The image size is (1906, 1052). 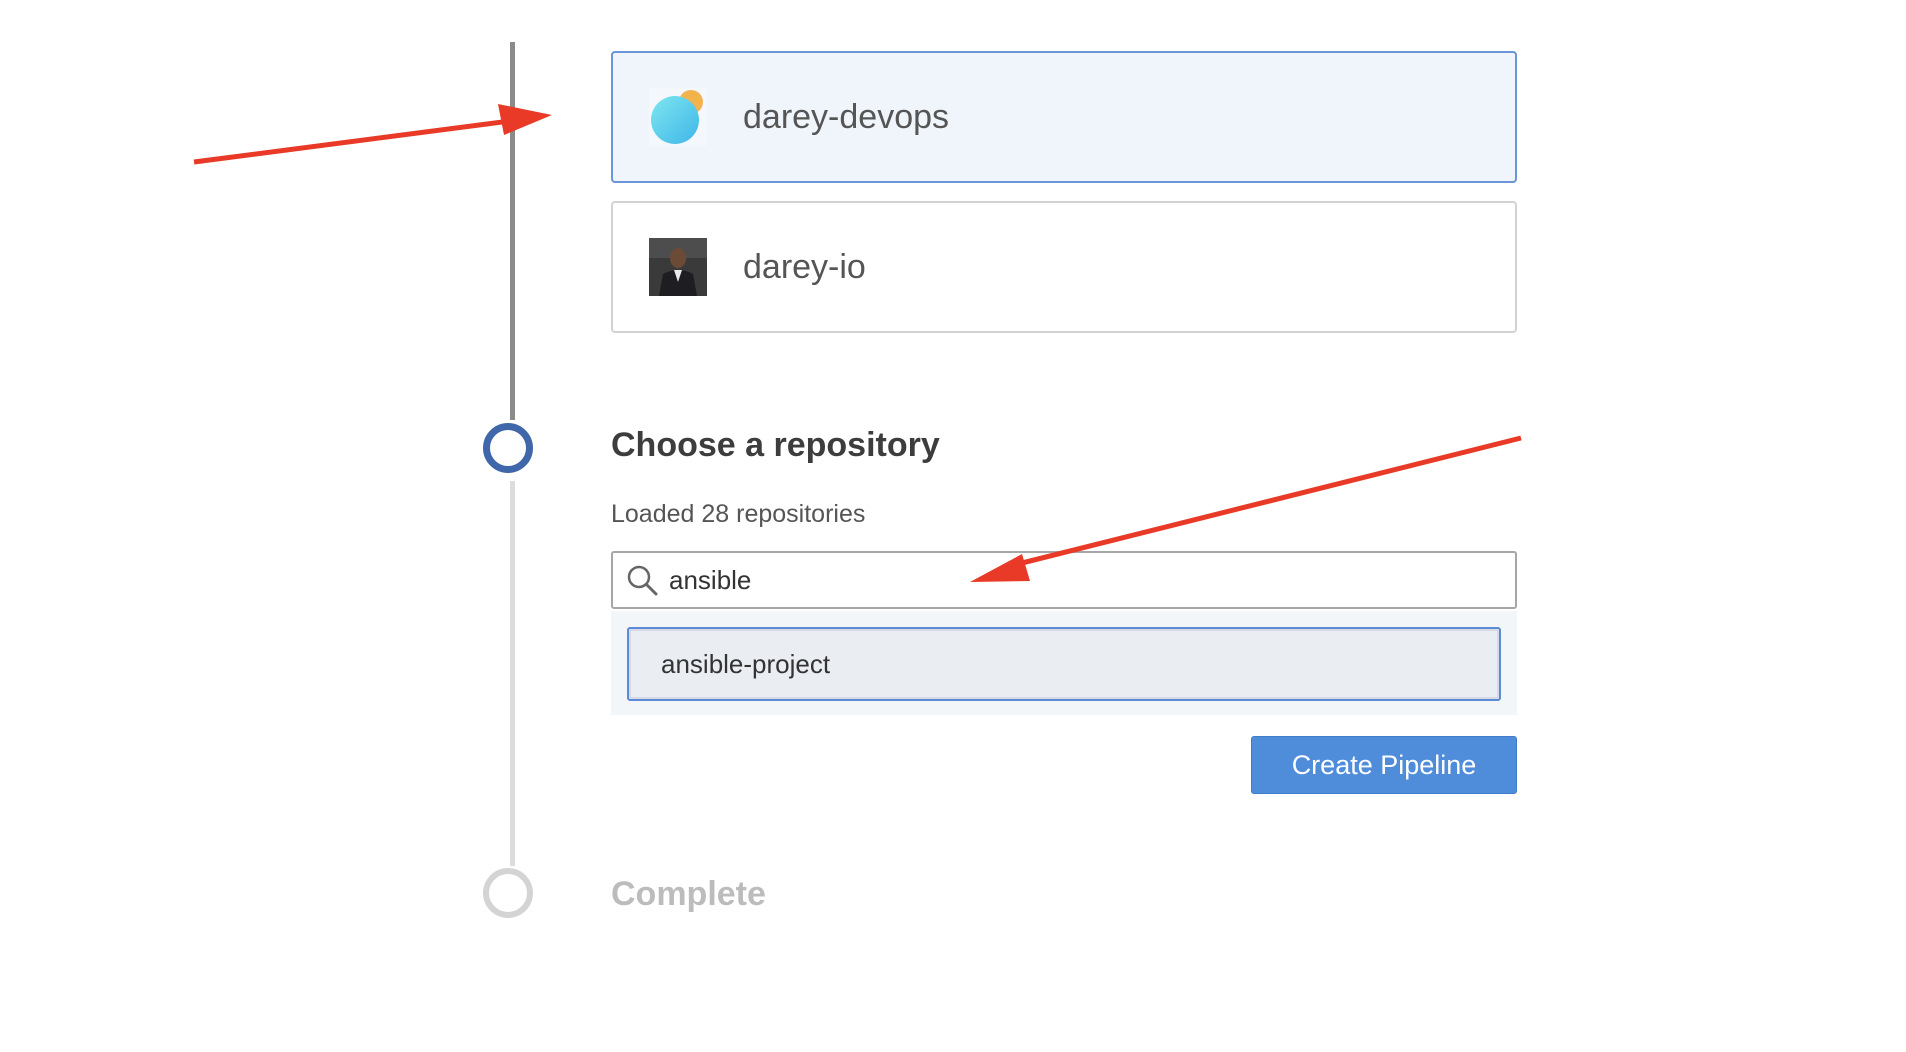 What do you see at coordinates (738, 514) in the screenshot?
I see `repositories-loaded-status: Loaded 28 repositories` at bounding box center [738, 514].